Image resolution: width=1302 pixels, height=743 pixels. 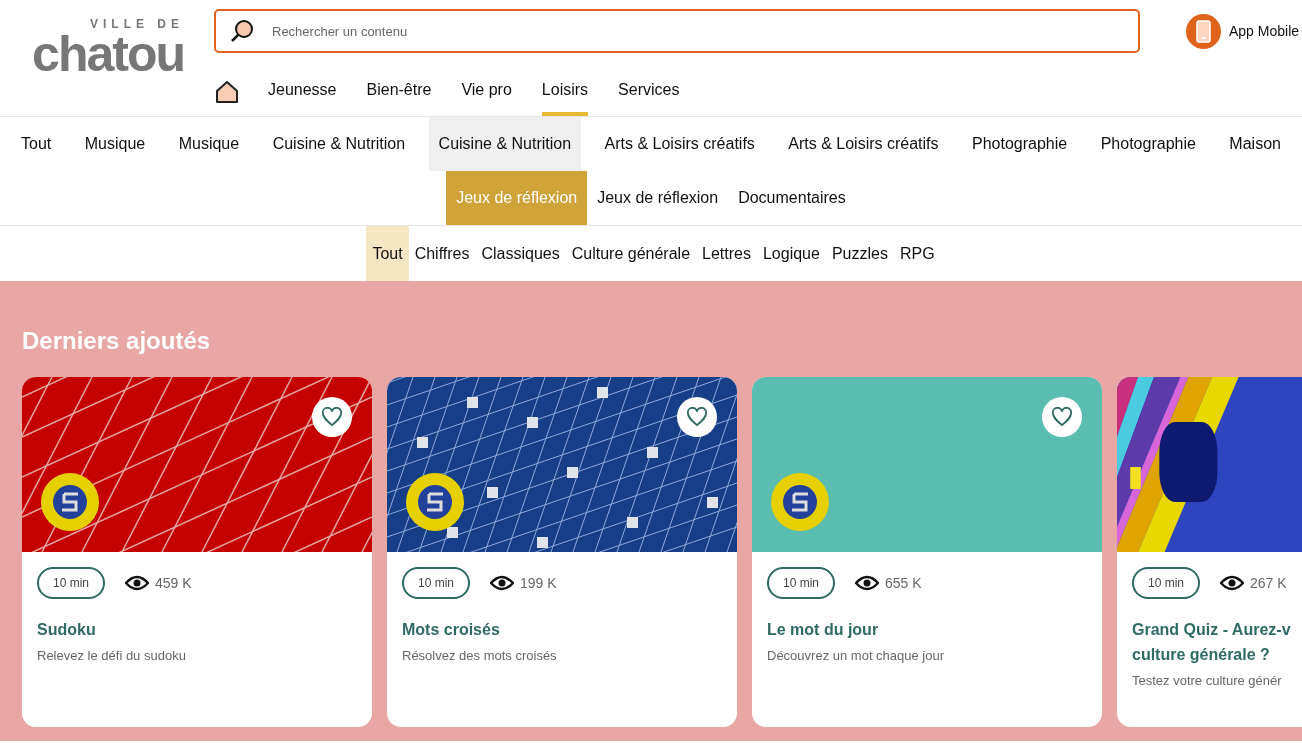 What do you see at coordinates (302, 91) in the screenshot?
I see `nav-tab: Jeunesse` at bounding box center [302, 91].